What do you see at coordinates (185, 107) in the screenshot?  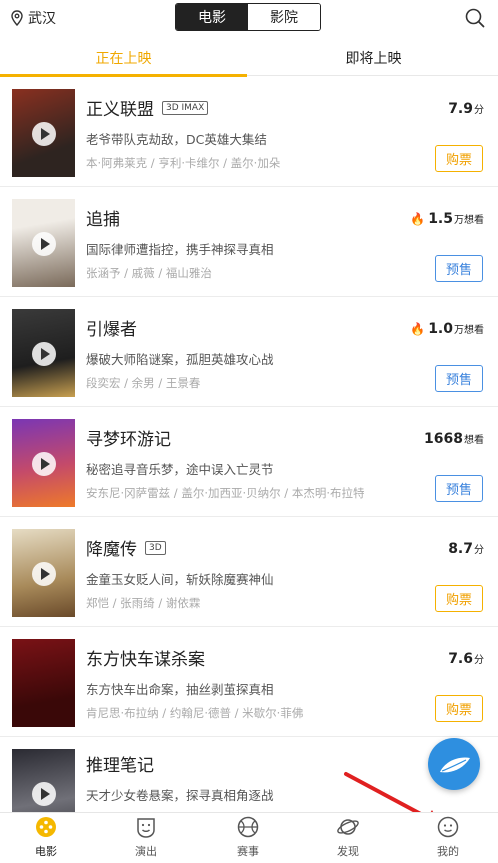 I see `format-tag: 3D IMAX` at bounding box center [185, 107].